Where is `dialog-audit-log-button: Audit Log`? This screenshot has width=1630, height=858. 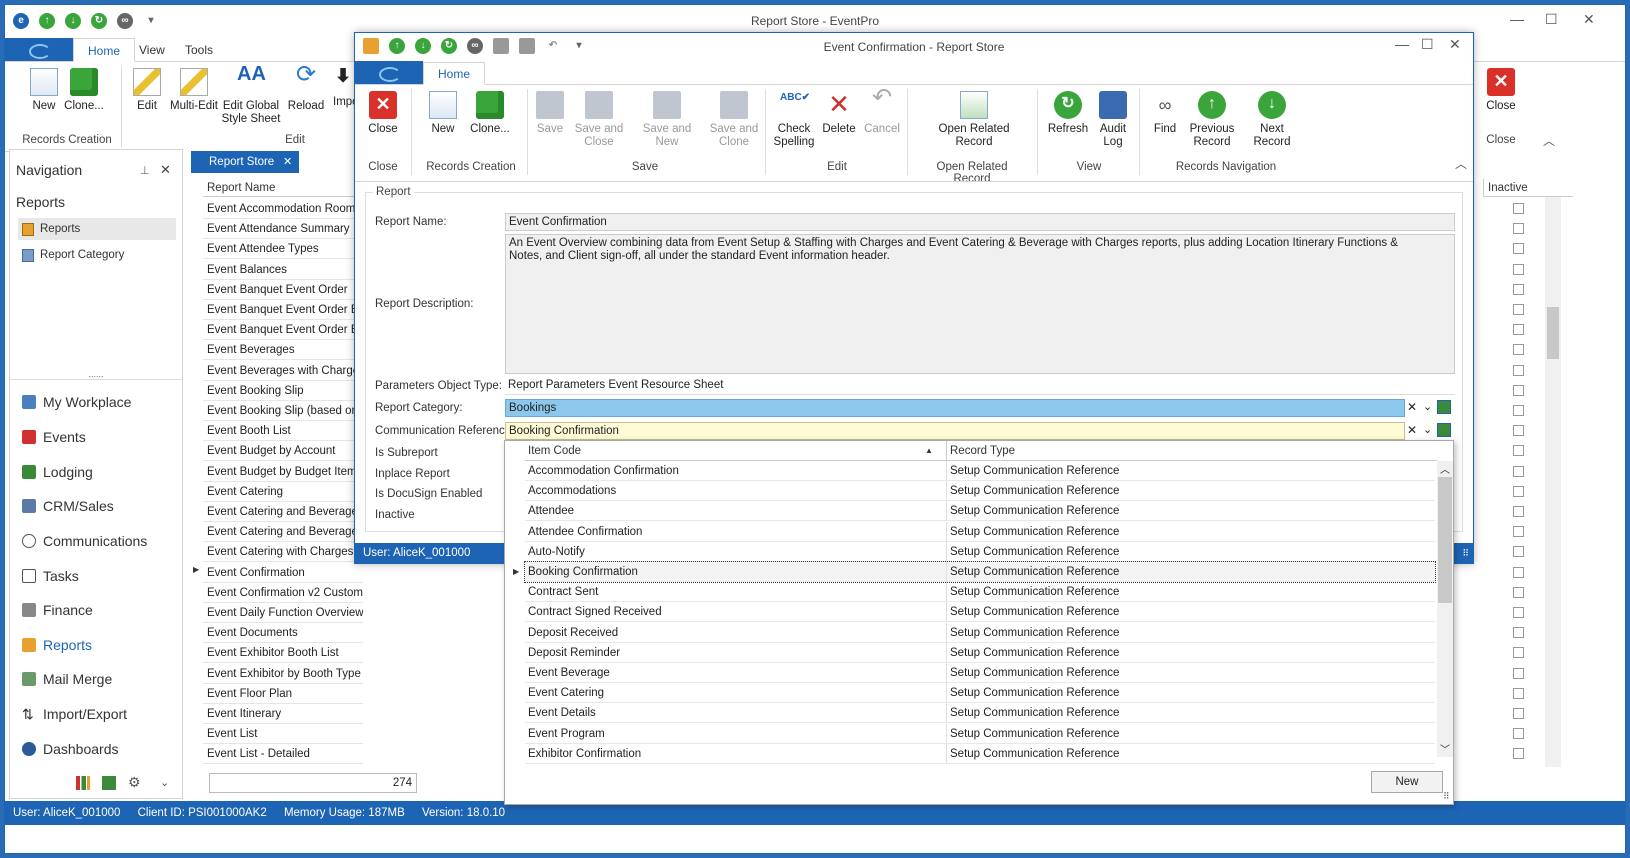
dialog-audit-log-button: Audit Log is located at coordinates (1113, 120).